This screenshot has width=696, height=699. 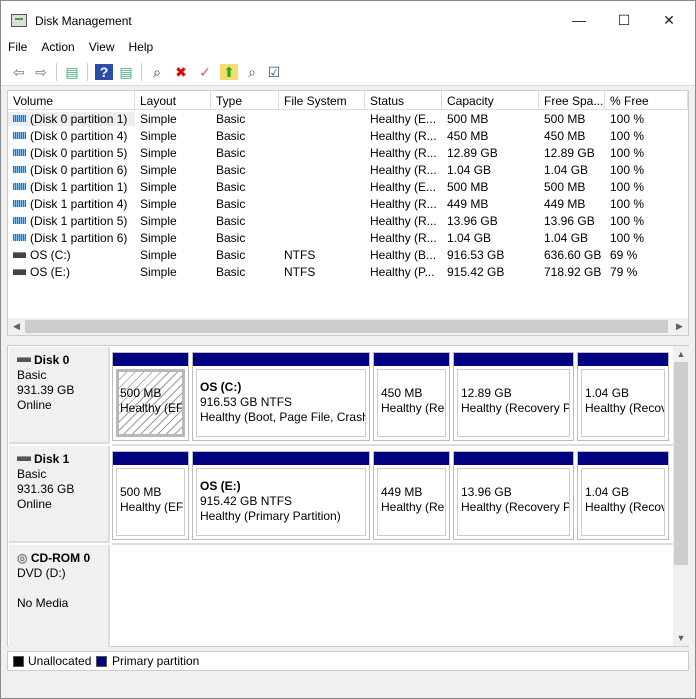 I want to click on table-cell: 1.04 GB, so click(x=566, y=238).